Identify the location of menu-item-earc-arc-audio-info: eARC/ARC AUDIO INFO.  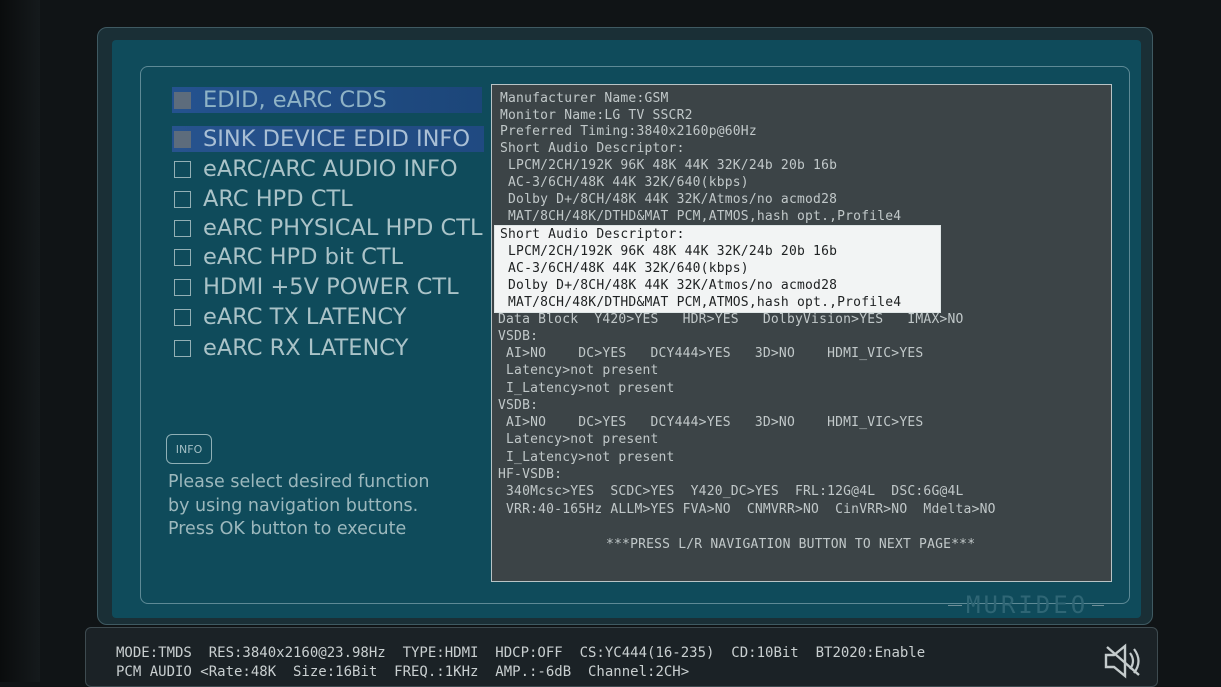
(316, 169).